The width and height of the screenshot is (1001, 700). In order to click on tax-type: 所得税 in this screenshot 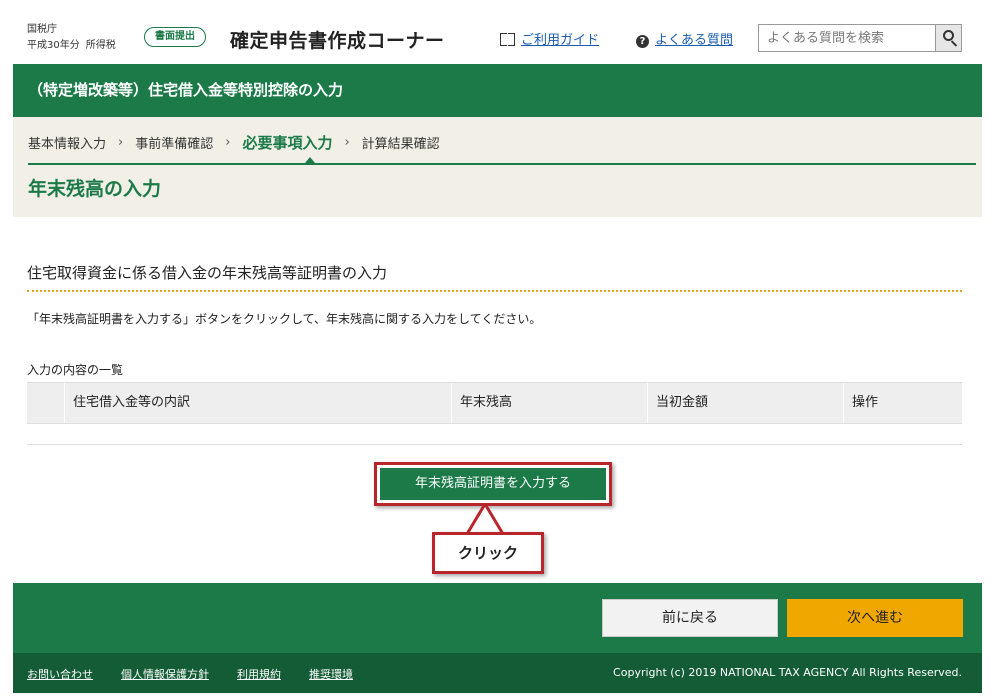, I will do `click(100, 45)`.